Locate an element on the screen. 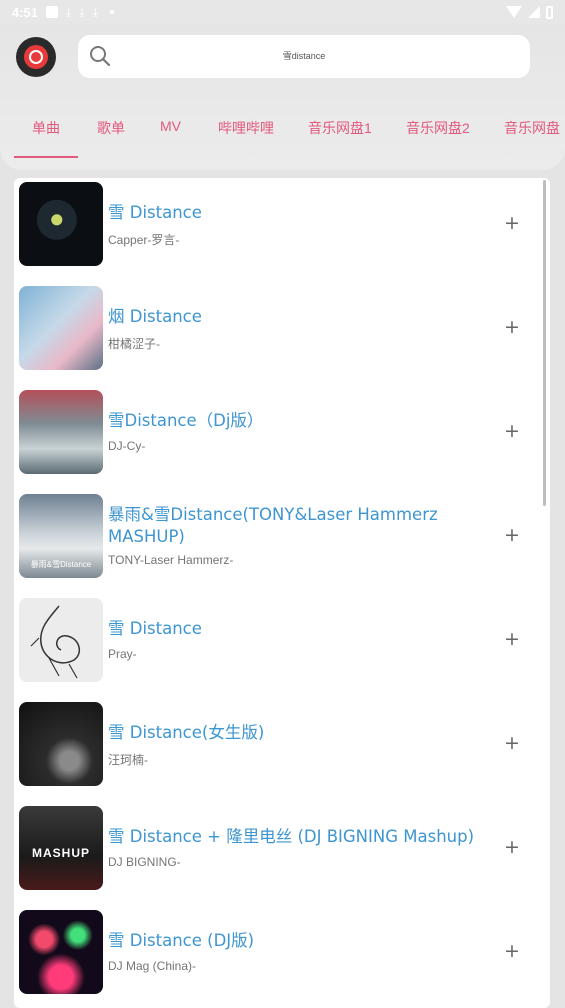  song-title: 雪 Distance(女生版) is located at coordinates (186, 732).